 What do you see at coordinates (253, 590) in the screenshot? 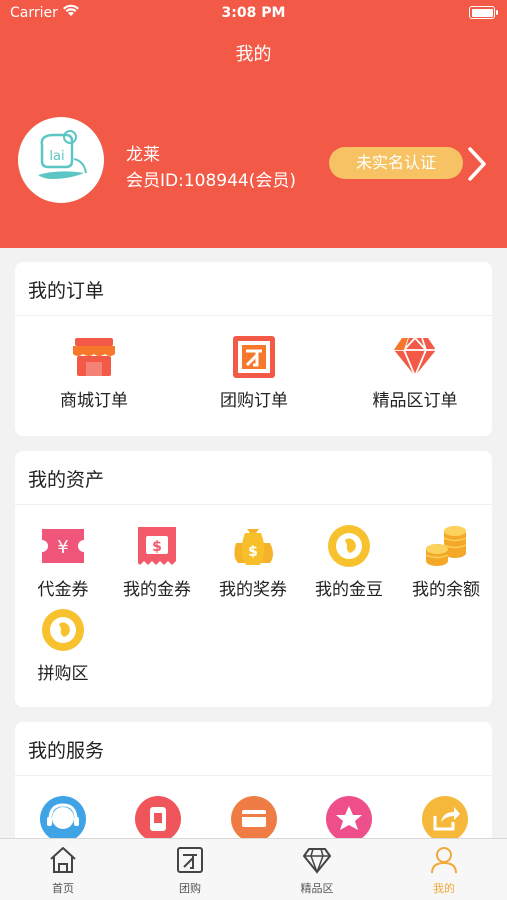
I see `asset-item-label: 我的奖券` at bounding box center [253, 590].